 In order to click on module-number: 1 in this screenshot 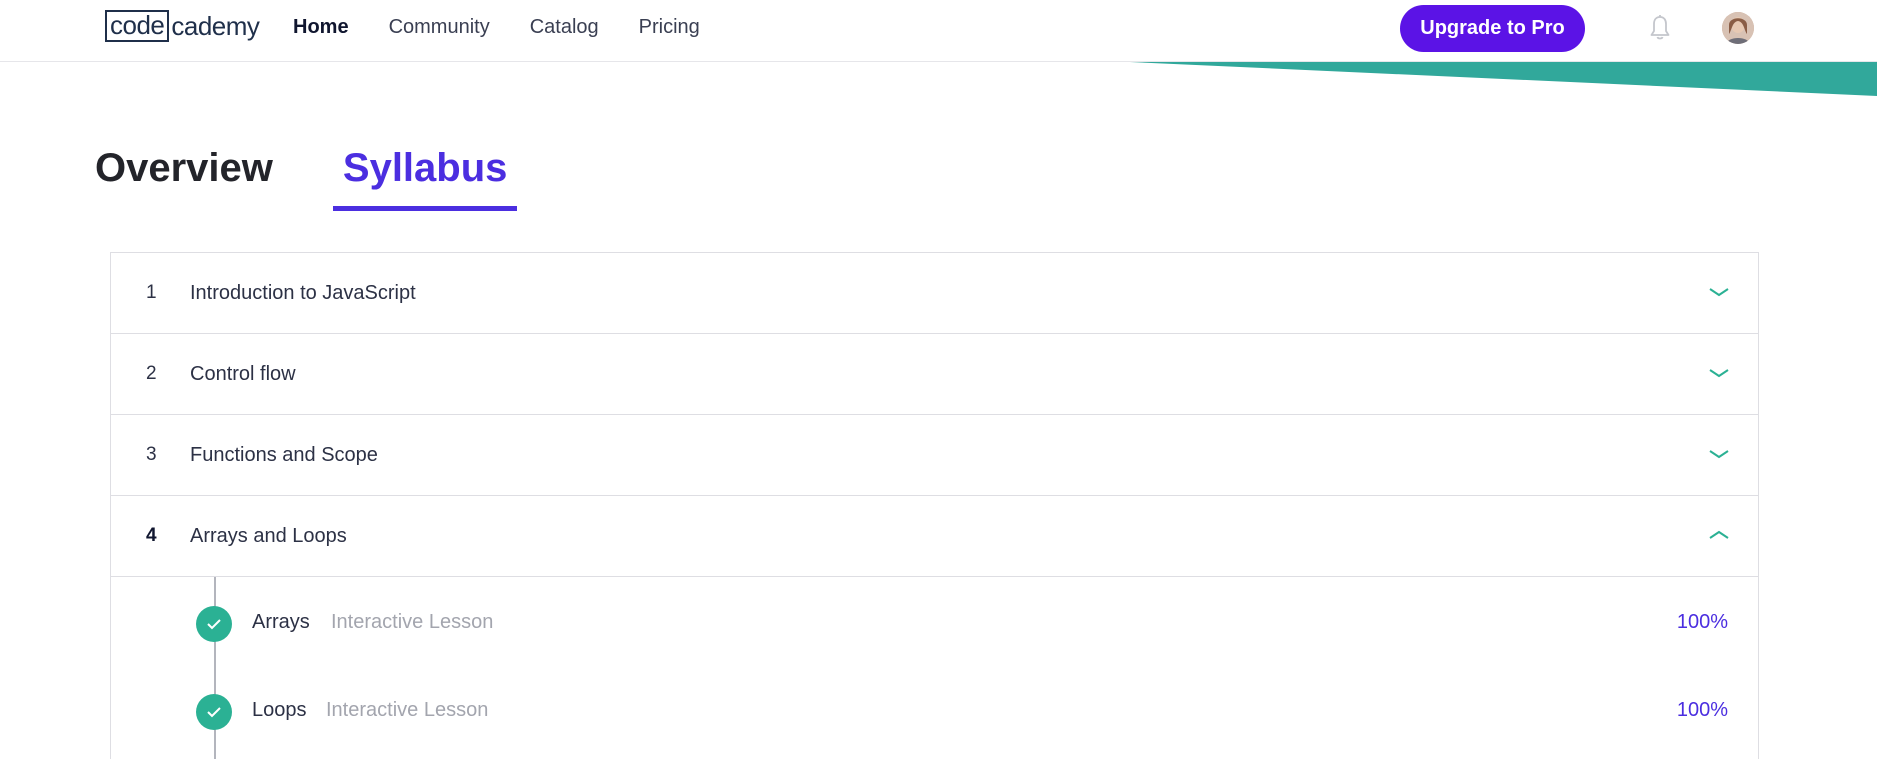, I will do `click(151, 292)`.